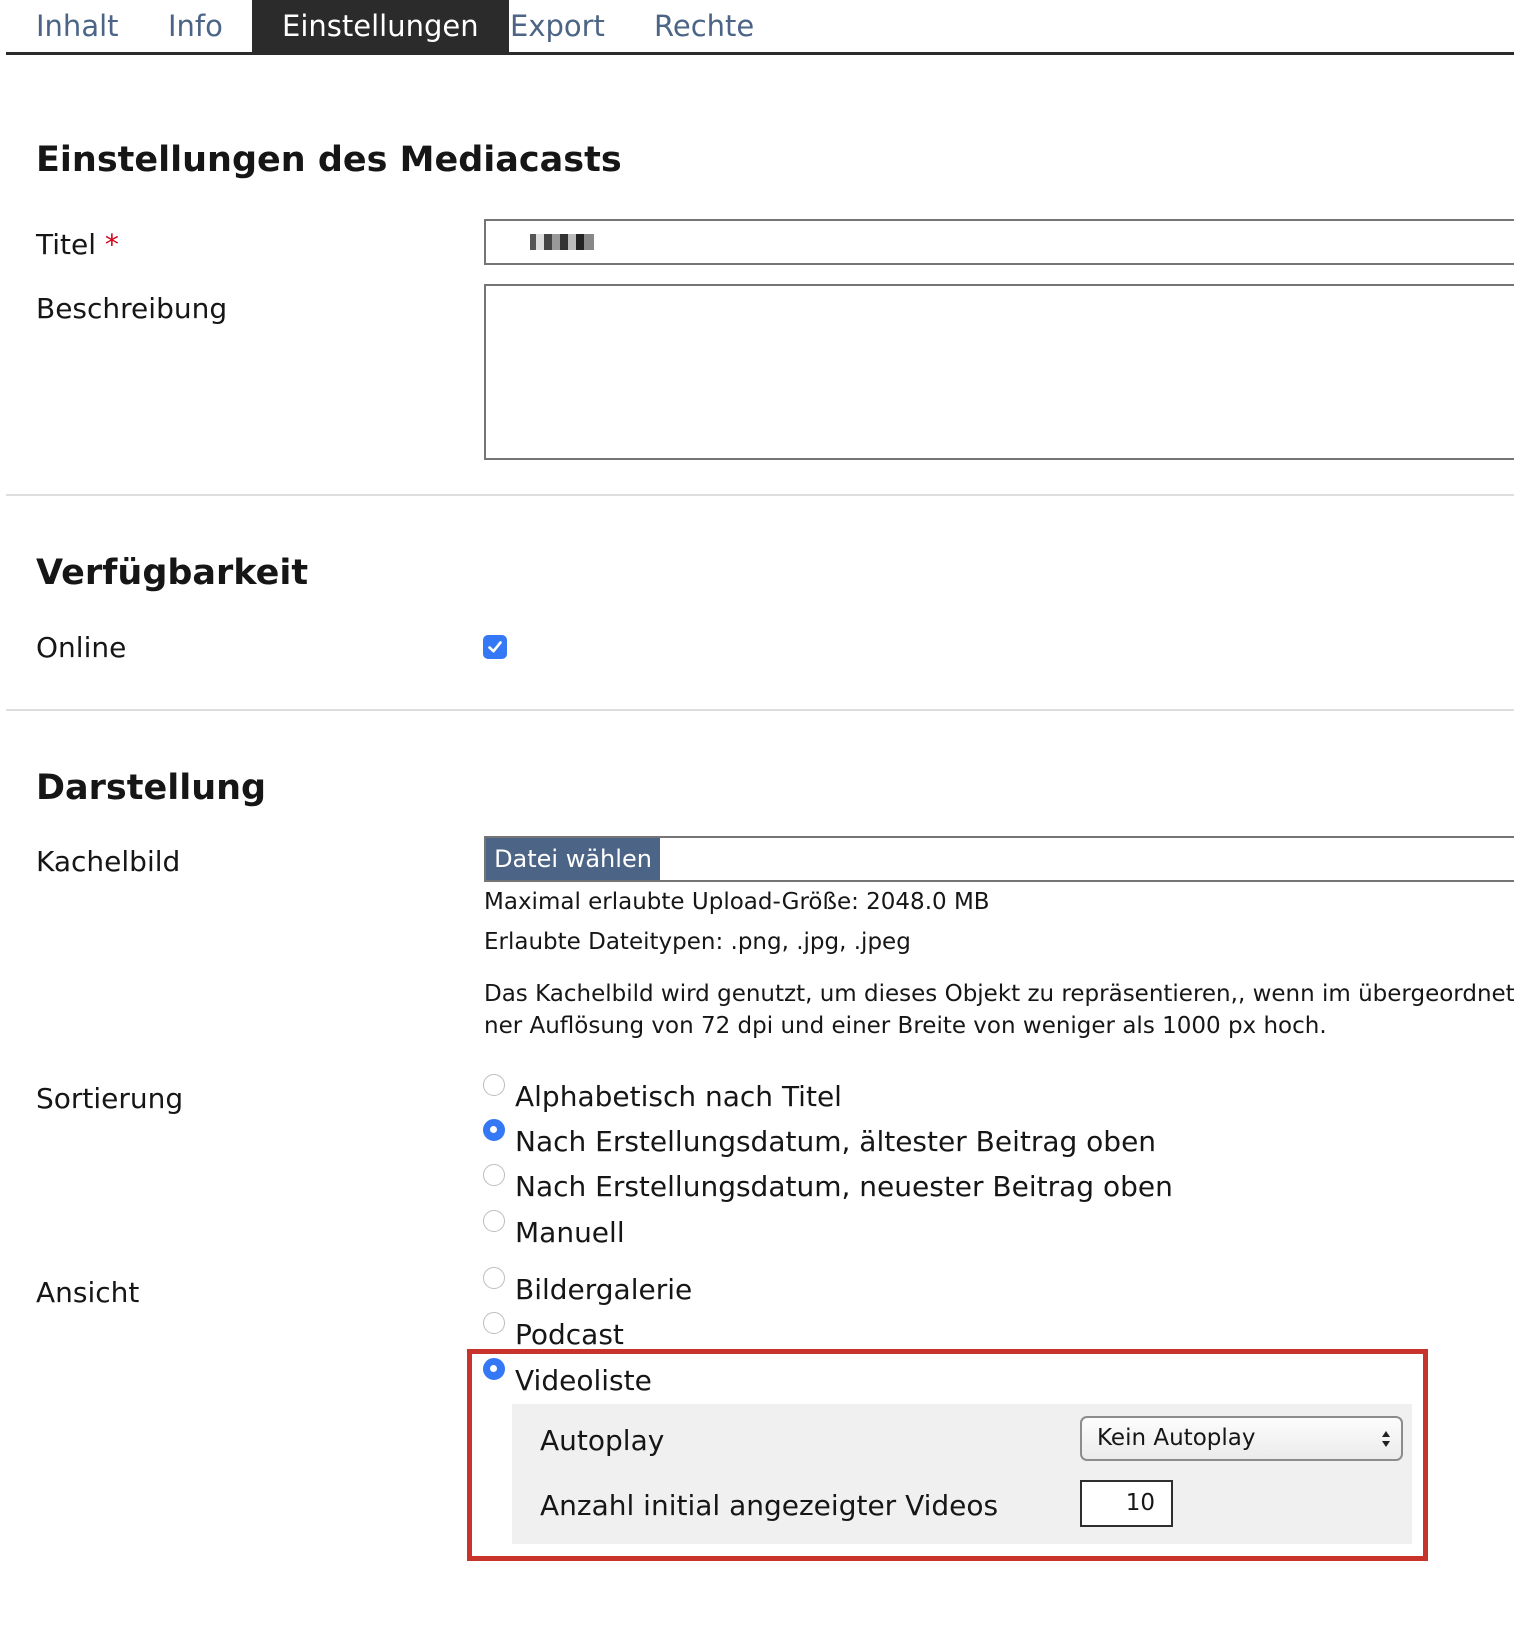  What do you see at coordinates (108, 861) in the screenshot?
I see `tile-image-label: Kachelbild` at bounding box center [108, 861].